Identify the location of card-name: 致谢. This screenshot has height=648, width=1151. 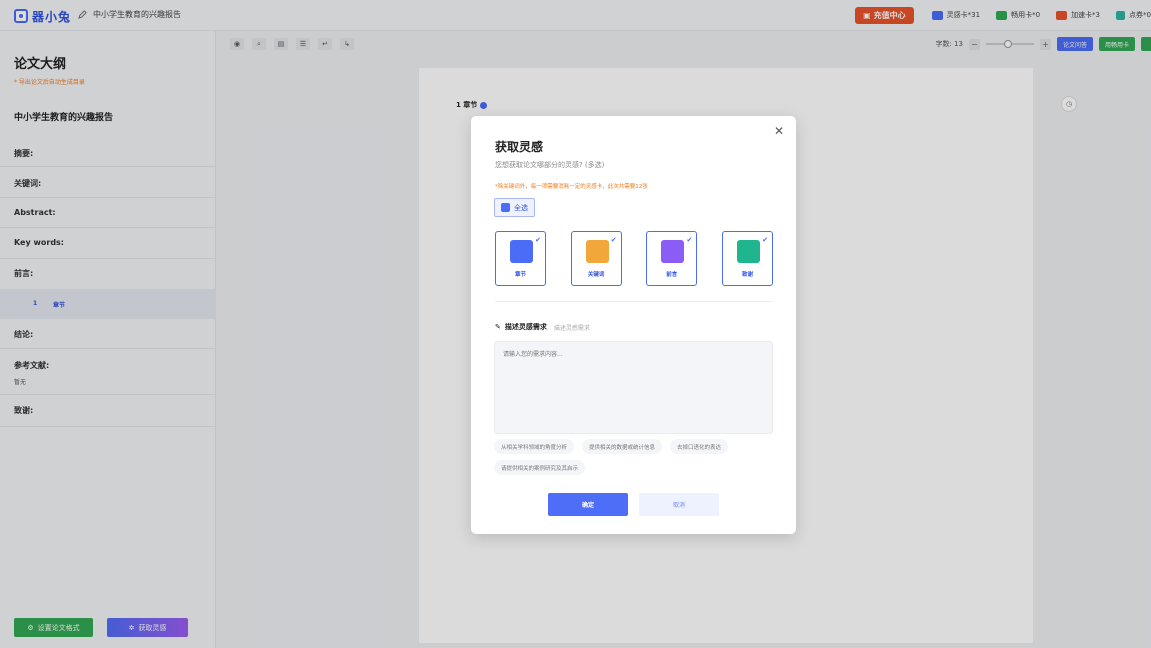
(747, 275).